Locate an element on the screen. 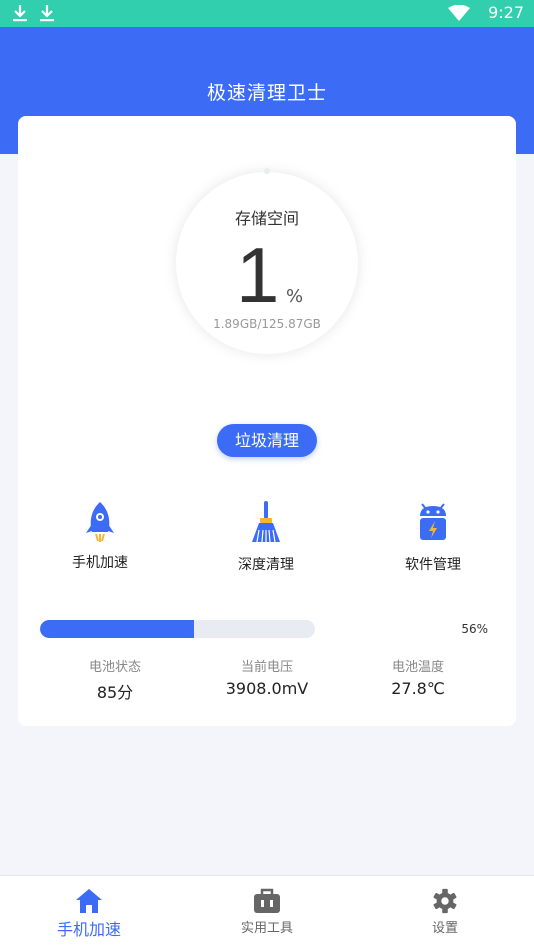 This screenshot has height=950, width=534. feature-phone-boost: 手机加速 is located at coordinates (100, 536).